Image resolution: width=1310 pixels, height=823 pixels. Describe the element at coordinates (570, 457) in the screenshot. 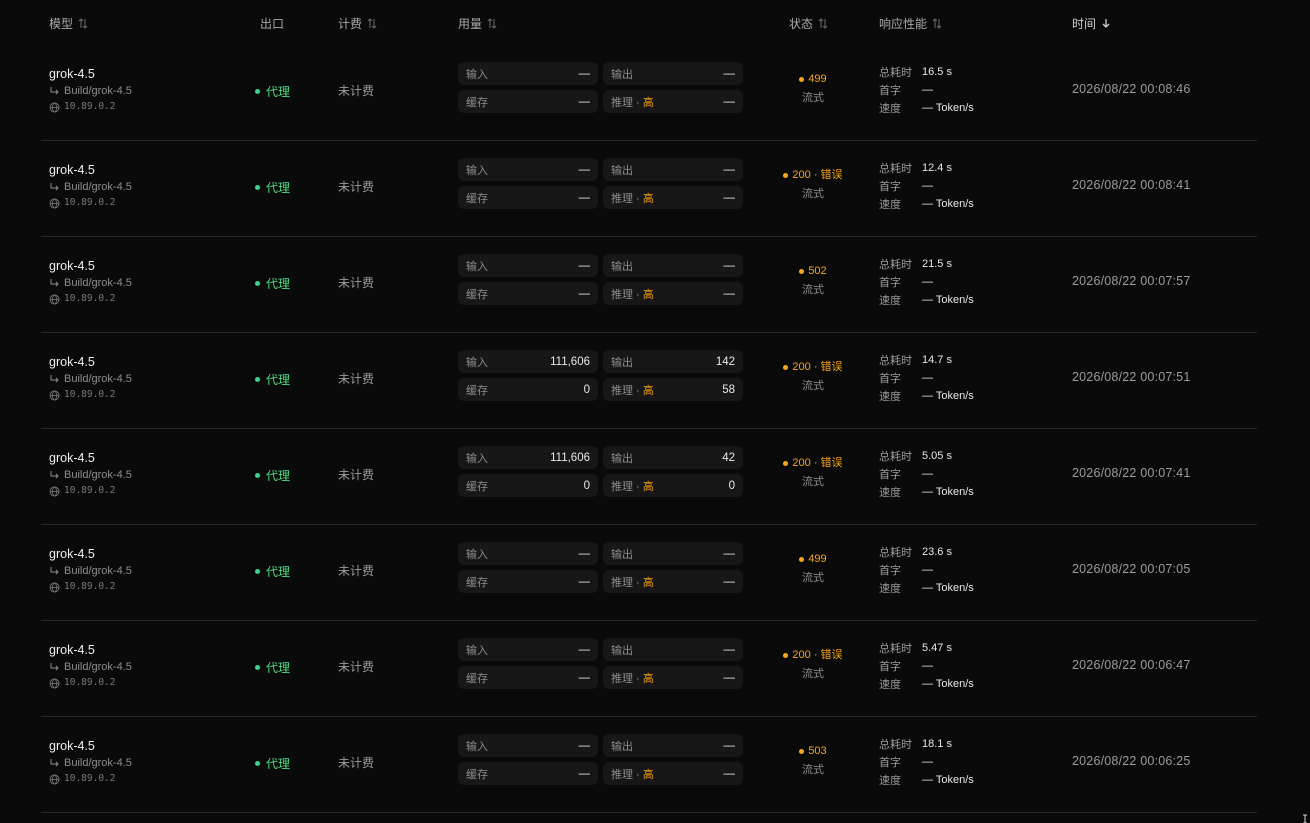

I see `usage-input-value: 111,606` at that location.